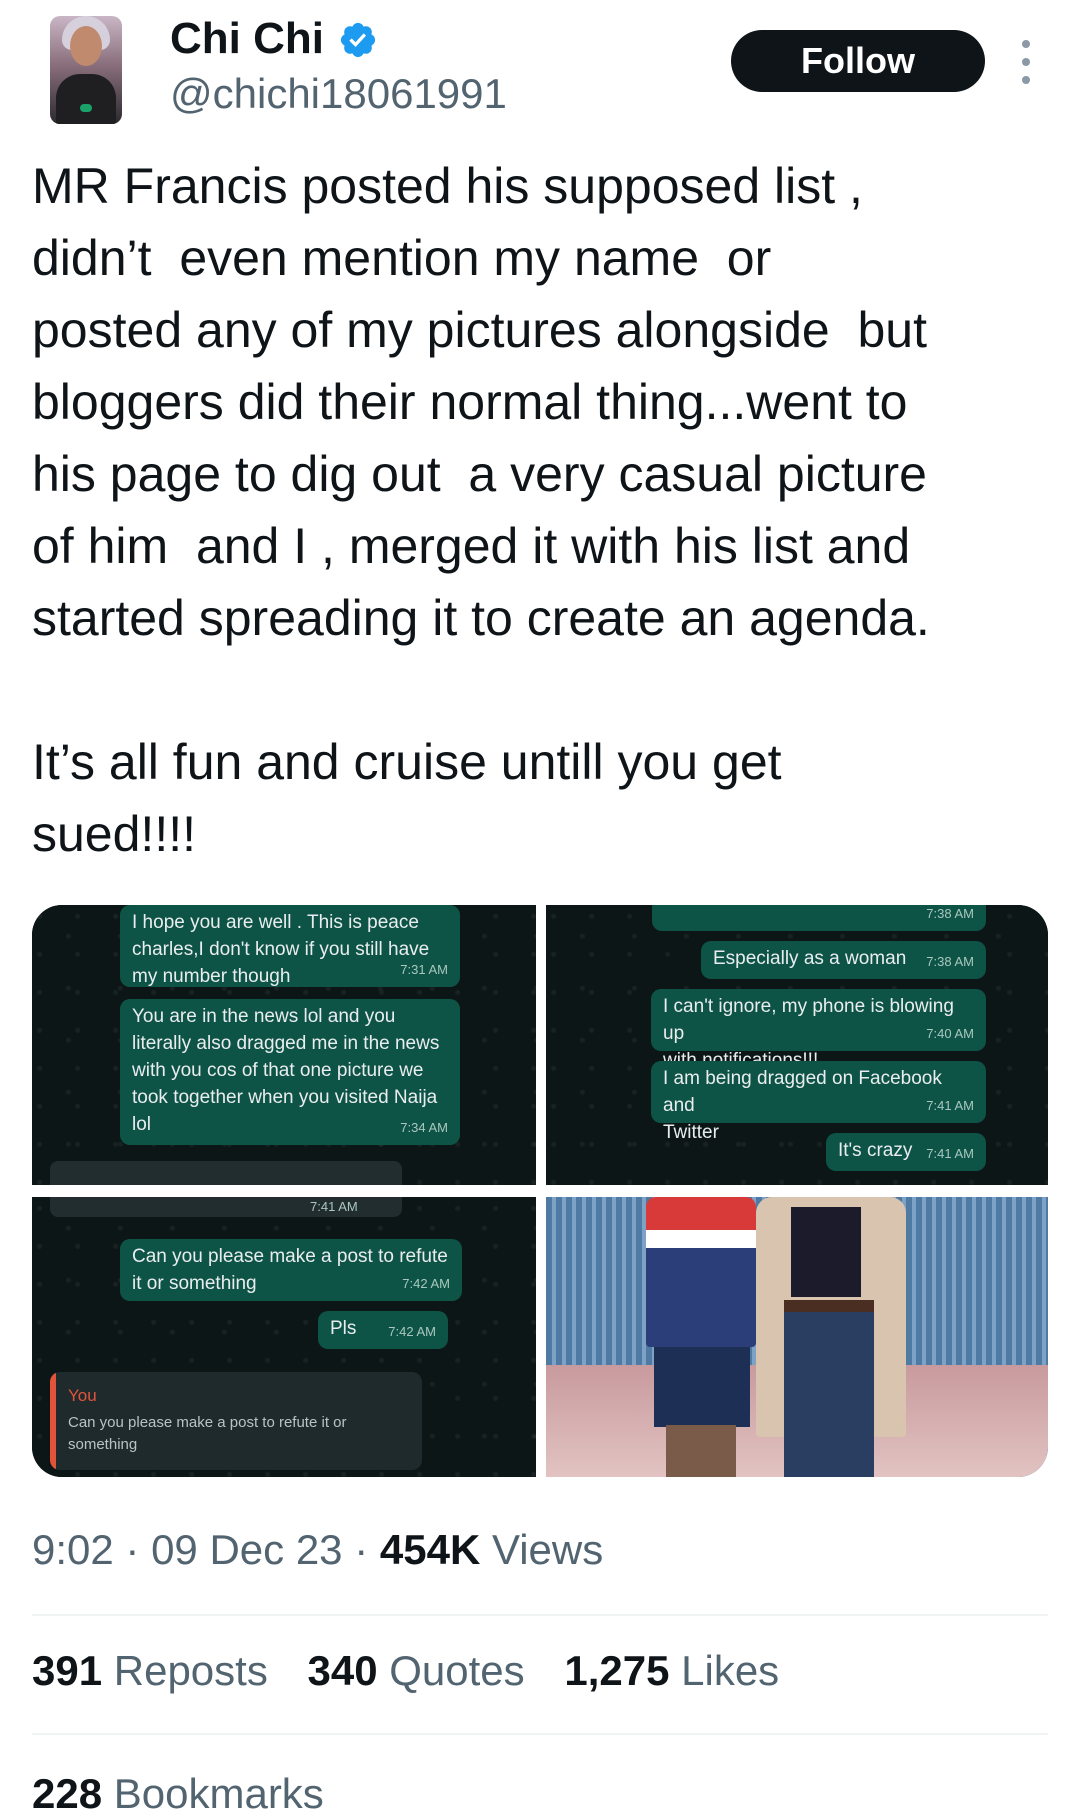  What do you see at coordinates (1026, 62) in the screenshot?
I see `more-options-icon` at bounding box center [1026, 62].